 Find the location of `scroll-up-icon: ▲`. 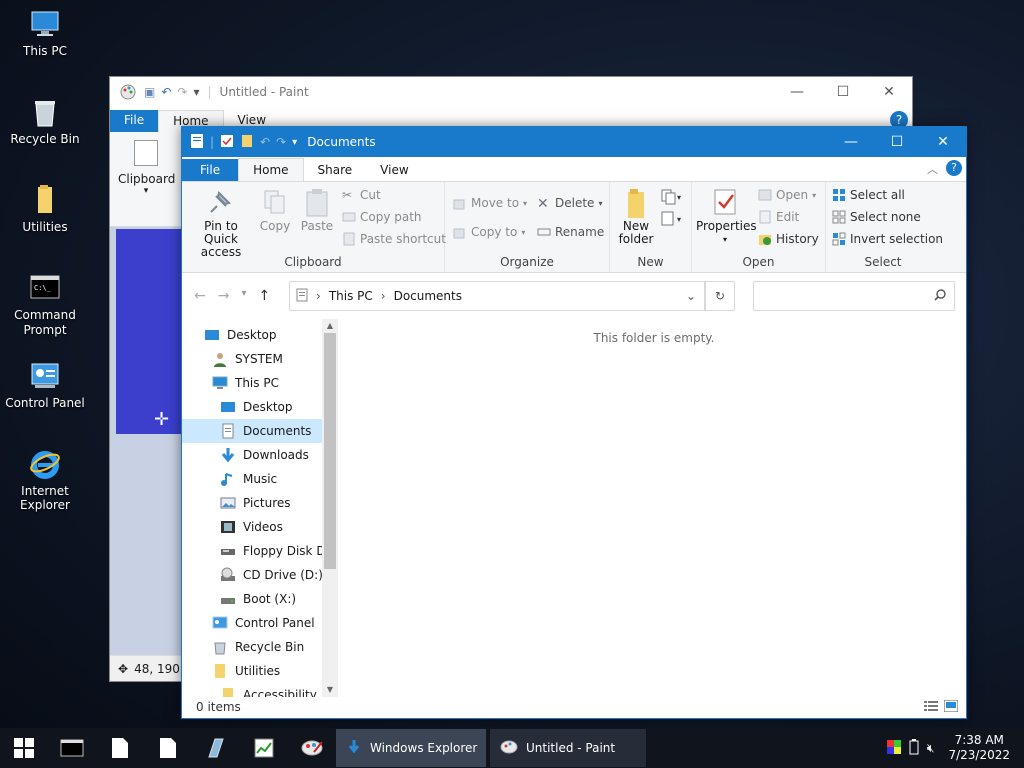

scroll-up-icon: ▲ is located at coordinates (330, 325).